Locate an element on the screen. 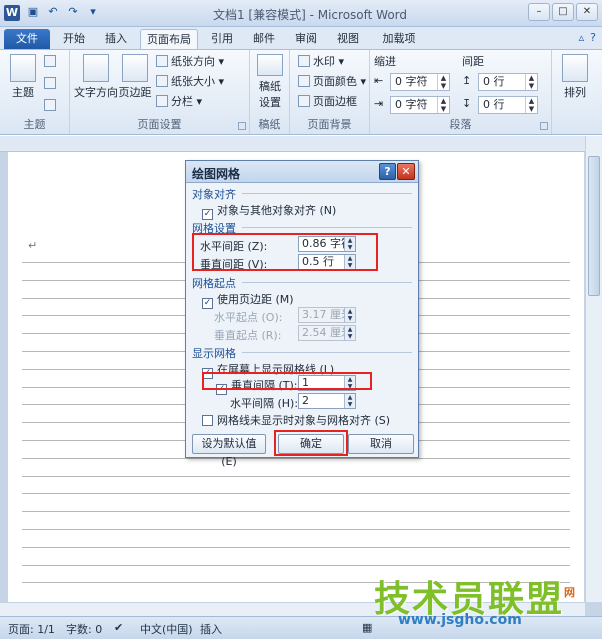  vertical-scrollbar is located at coordinates (593, 369).